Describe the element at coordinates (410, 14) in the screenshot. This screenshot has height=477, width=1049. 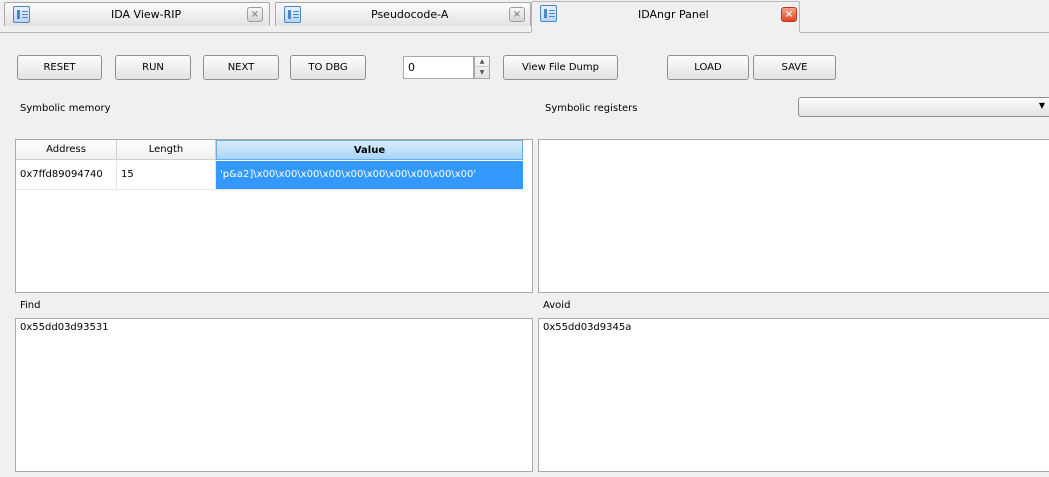
I see `tab-title: Pseudocode-A` at that location.